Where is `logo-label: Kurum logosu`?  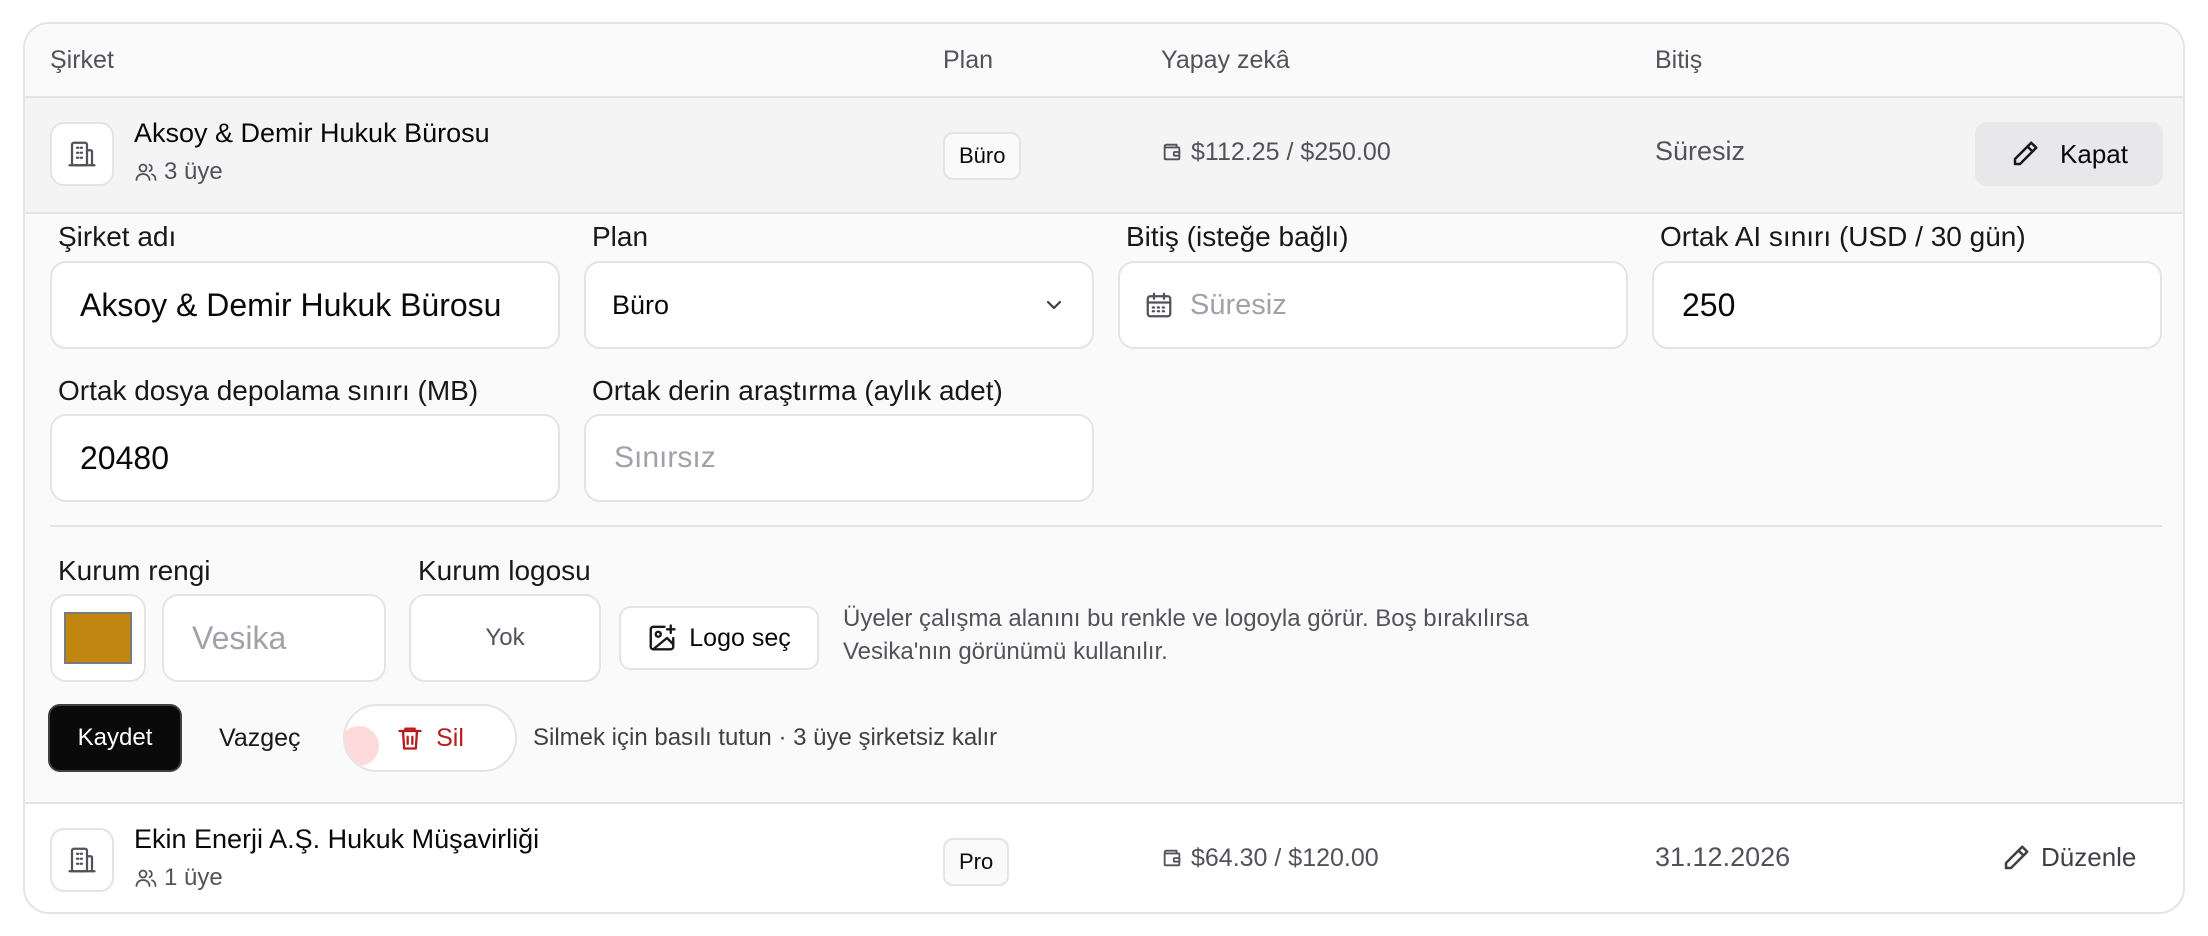 logo-label: Kurum logosu is located at coordinates (504, 570).